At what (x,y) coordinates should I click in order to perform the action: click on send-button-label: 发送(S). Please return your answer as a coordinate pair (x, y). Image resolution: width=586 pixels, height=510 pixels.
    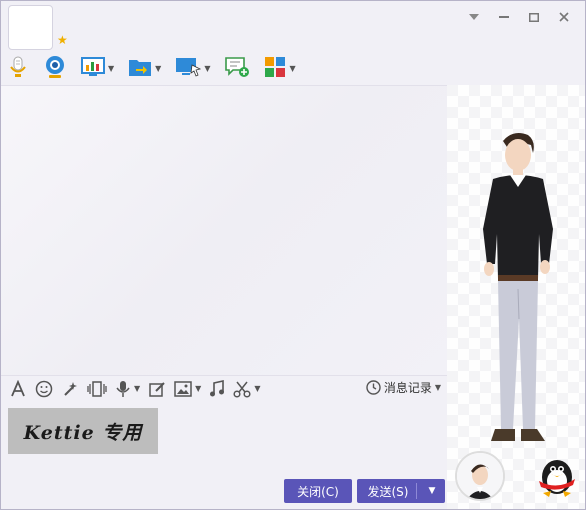
    Looking at the image, I should click on (388, 491).